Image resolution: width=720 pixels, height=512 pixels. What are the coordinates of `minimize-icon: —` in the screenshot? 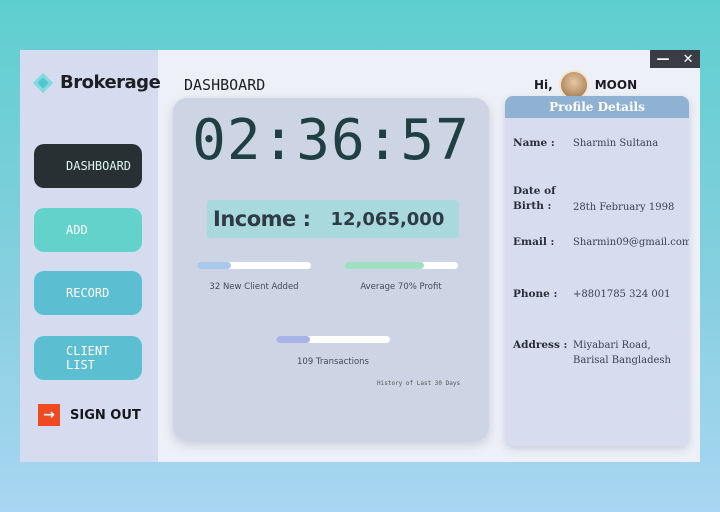 It's located at (663, 59).